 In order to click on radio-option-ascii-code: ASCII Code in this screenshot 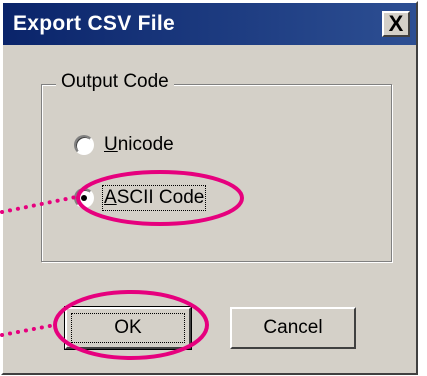, I will do `click(140, 198)`.